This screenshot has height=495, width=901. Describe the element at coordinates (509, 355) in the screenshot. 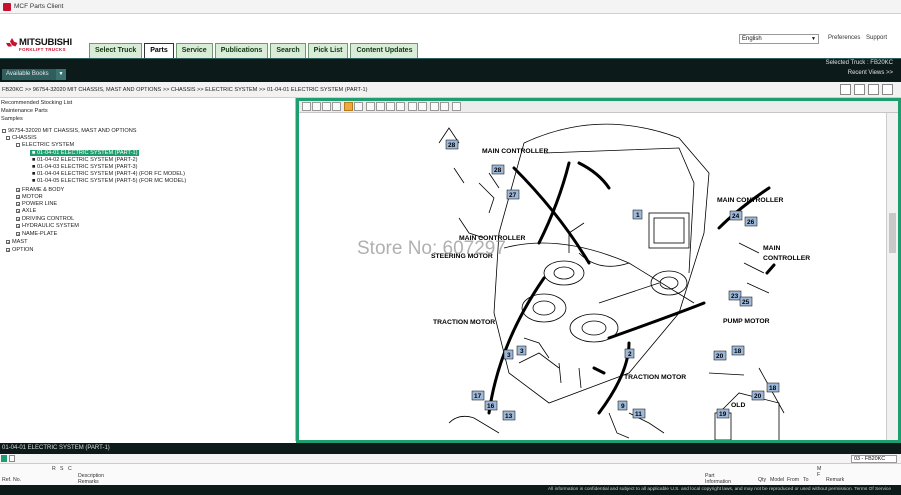

I see `callout-3a: 3` at that location.